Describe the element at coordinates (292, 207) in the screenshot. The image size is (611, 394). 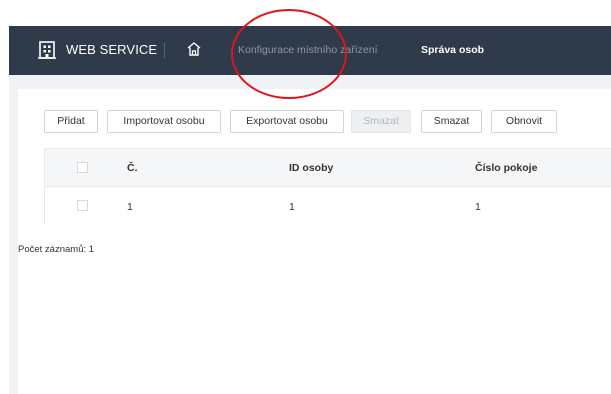
I see `cell-person-id: 1` at that location.